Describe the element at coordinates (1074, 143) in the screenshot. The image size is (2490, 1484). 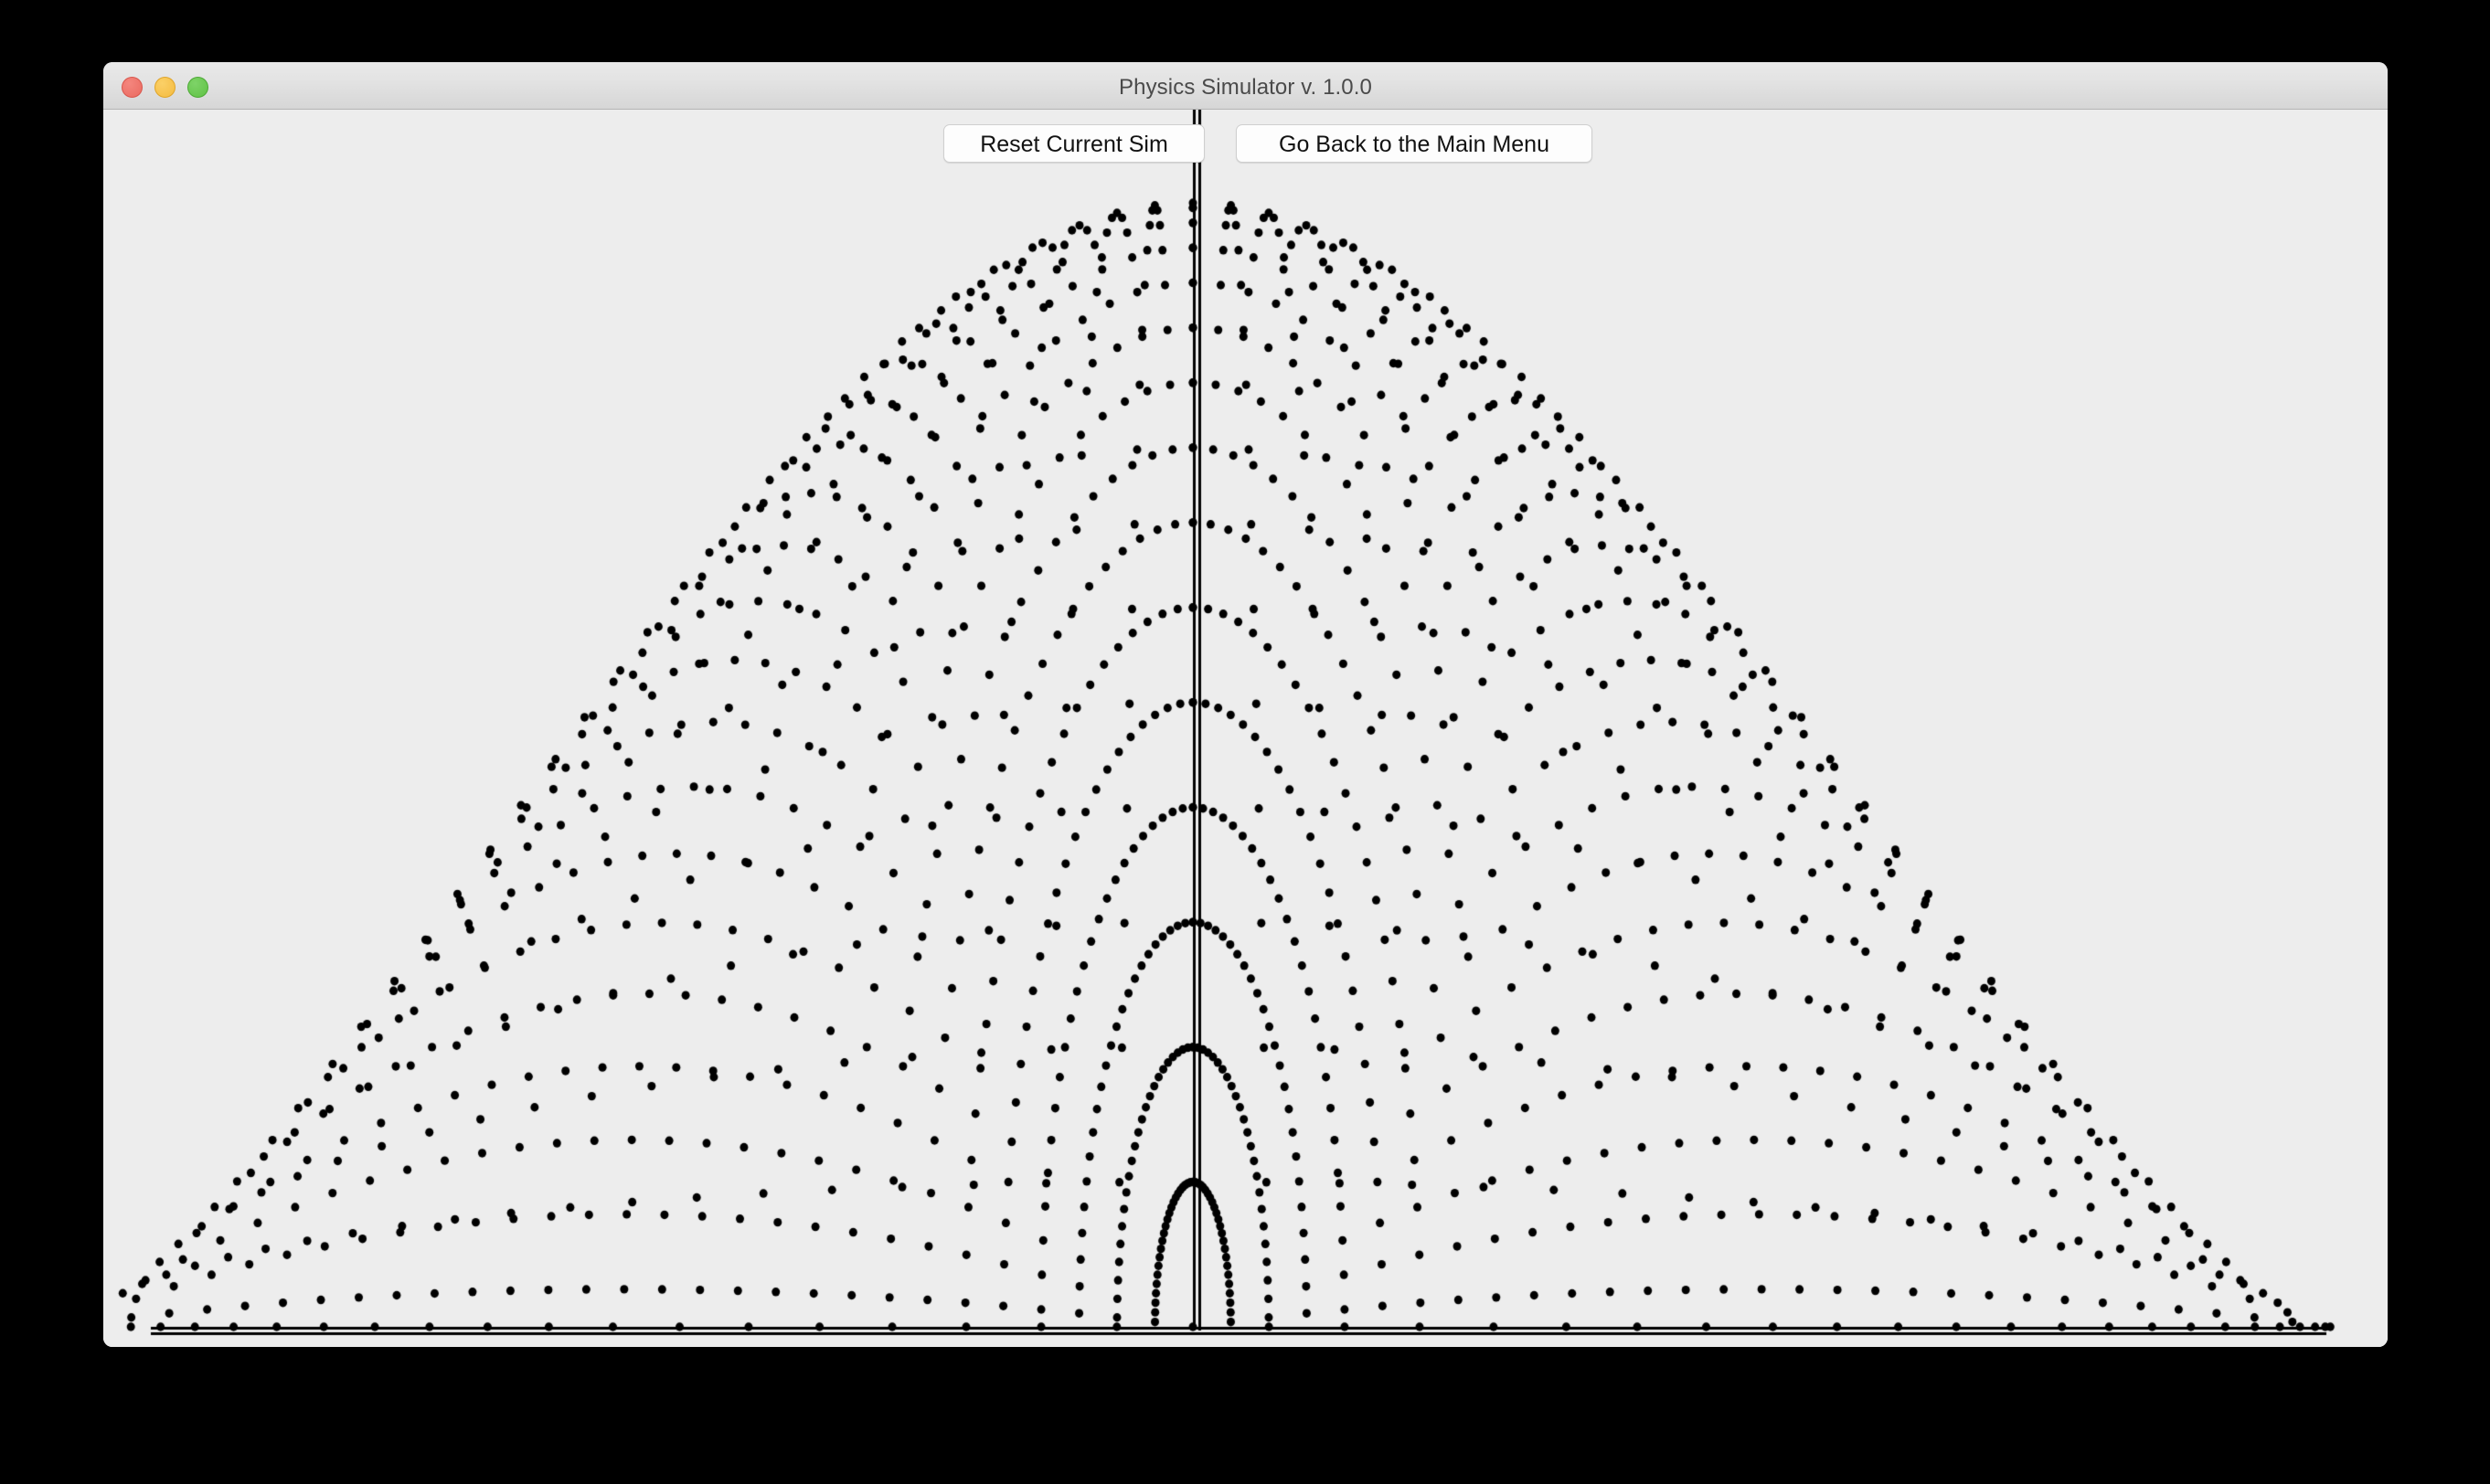
I see `reset-current-sim-button: Reset Current Sim` at that location.